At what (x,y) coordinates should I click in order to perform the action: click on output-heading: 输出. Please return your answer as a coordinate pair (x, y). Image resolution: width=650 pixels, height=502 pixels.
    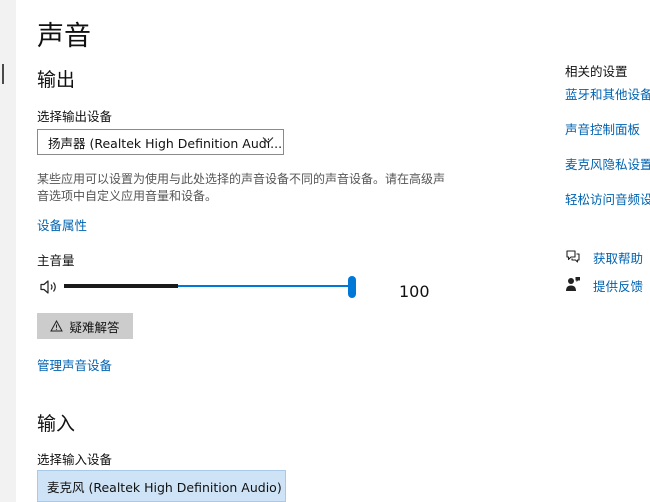
    Looking at the image, I should click on (56, 80).